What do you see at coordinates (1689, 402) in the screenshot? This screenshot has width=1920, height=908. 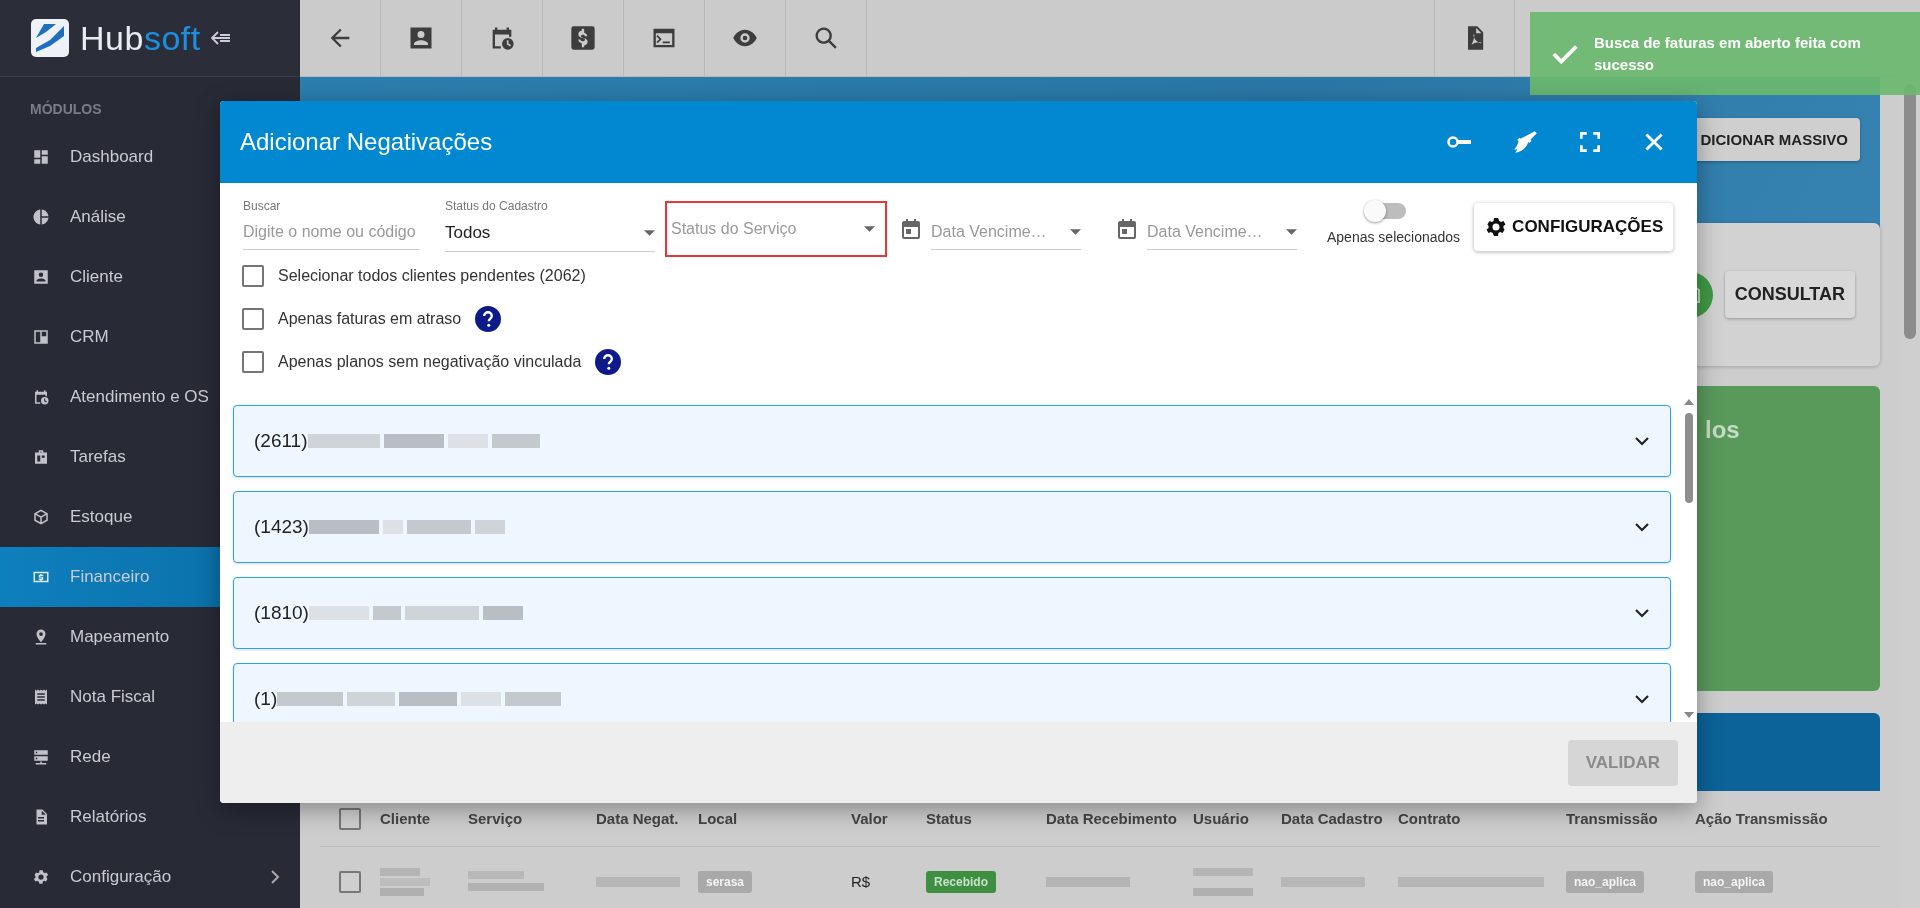 I see `scroll-up-icon` at bounding box center [1689, 402].